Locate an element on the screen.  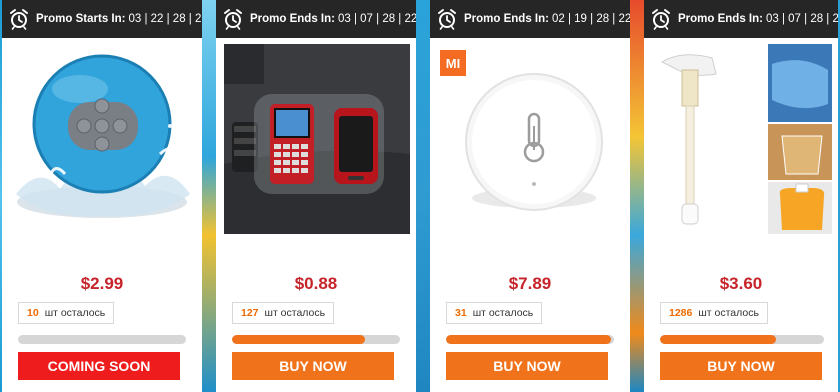
promo-label: Promo Starts In: is located at coordinates (81, 19).